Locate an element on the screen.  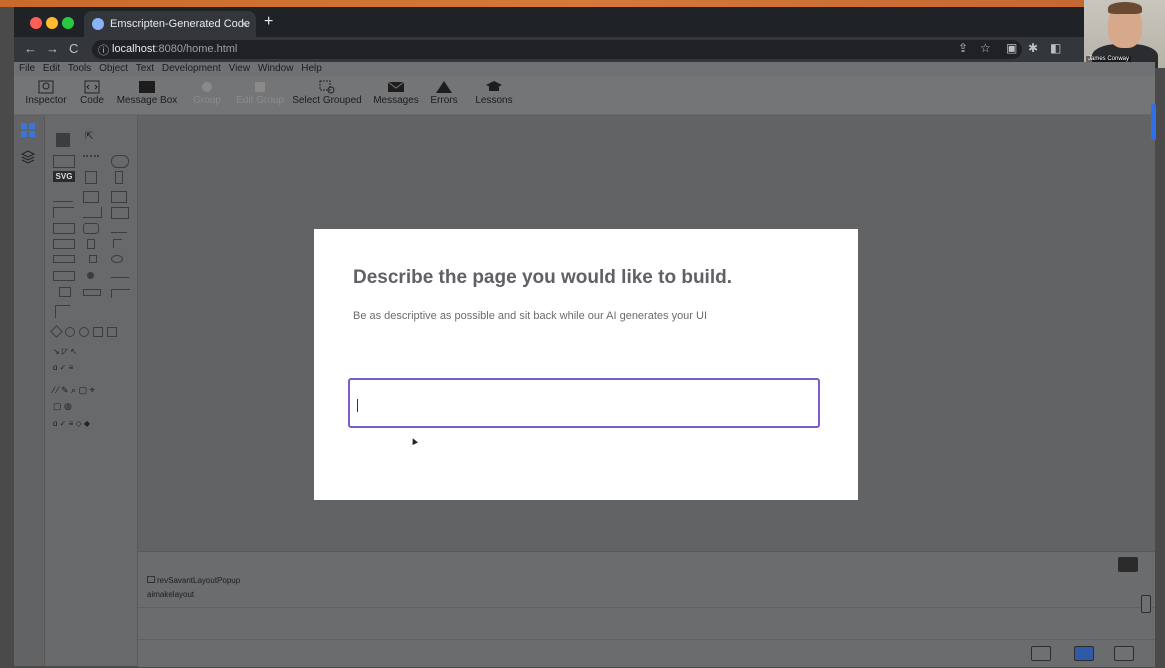
site-info-icon: ⓘ is located at coordinates (103, 50).